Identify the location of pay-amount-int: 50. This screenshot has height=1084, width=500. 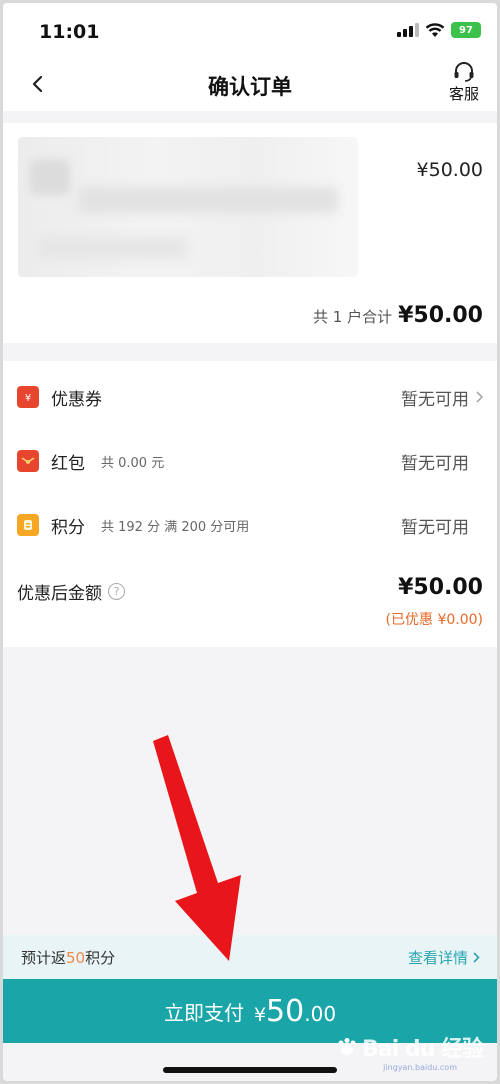
(285, 1011).